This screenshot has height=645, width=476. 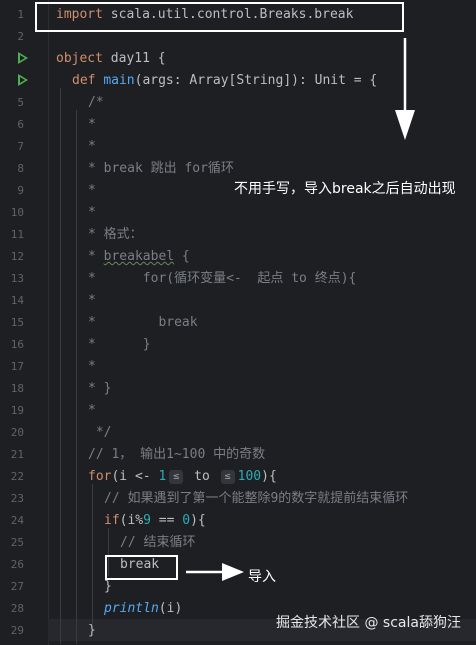 What do you see at coordinates (92, 124) in the screenshot?
I see `code-line-6: *` at bounding box center [92, 124].